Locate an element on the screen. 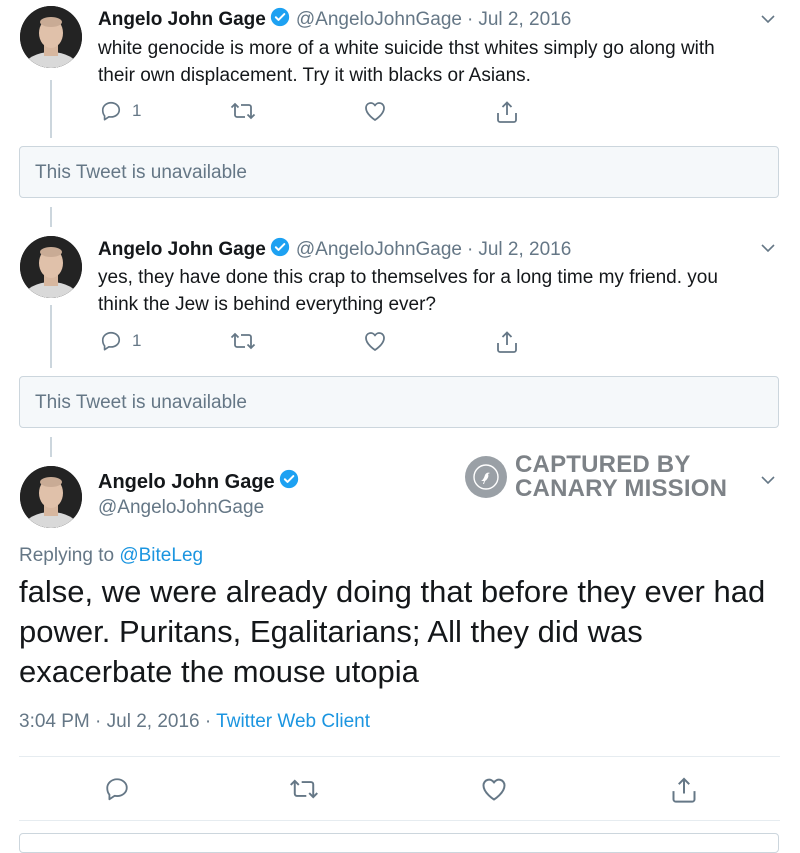  canary-logo-icon is located at coordinates (486, 477).